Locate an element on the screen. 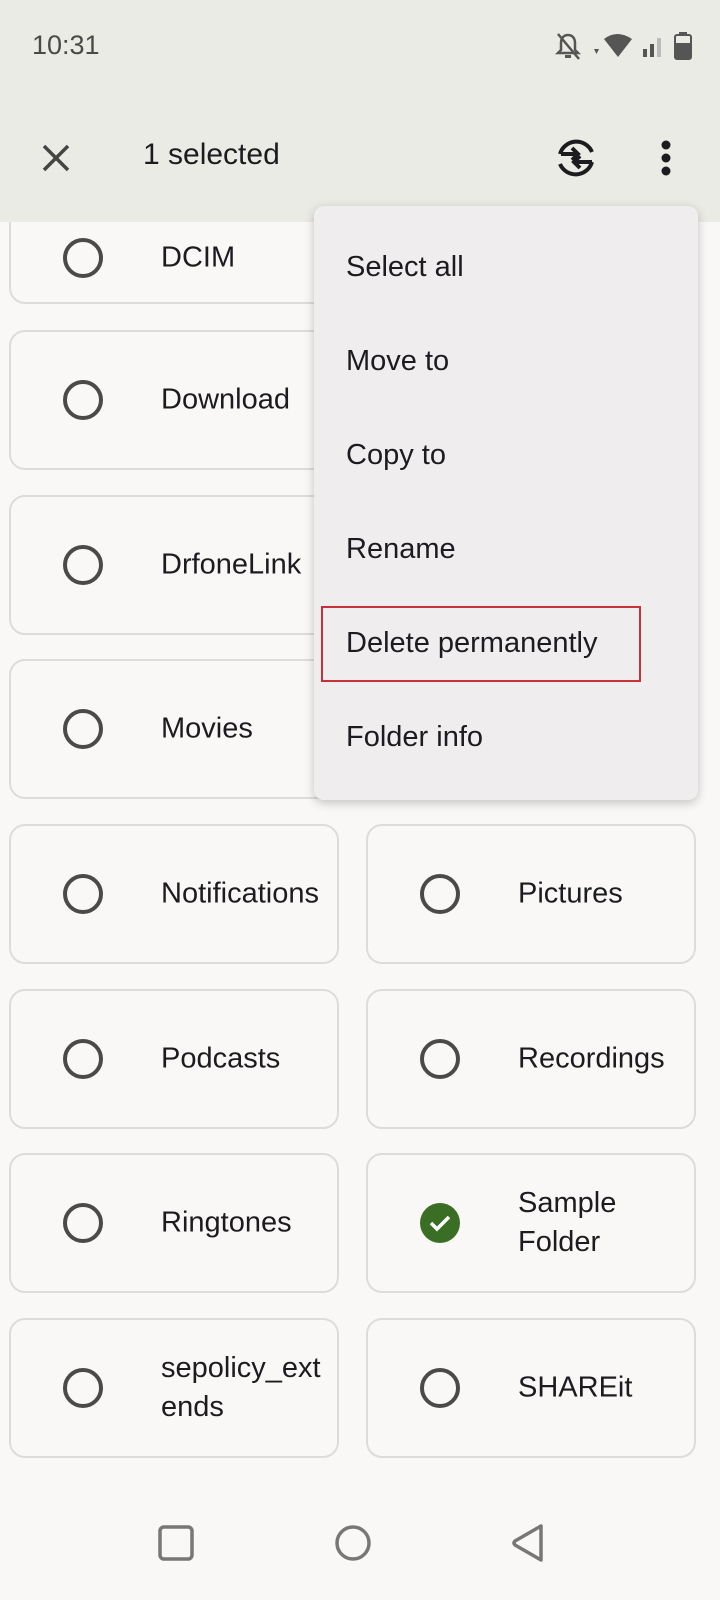  selection-app-bar: 1 selected is located at coordinates (360, 161).